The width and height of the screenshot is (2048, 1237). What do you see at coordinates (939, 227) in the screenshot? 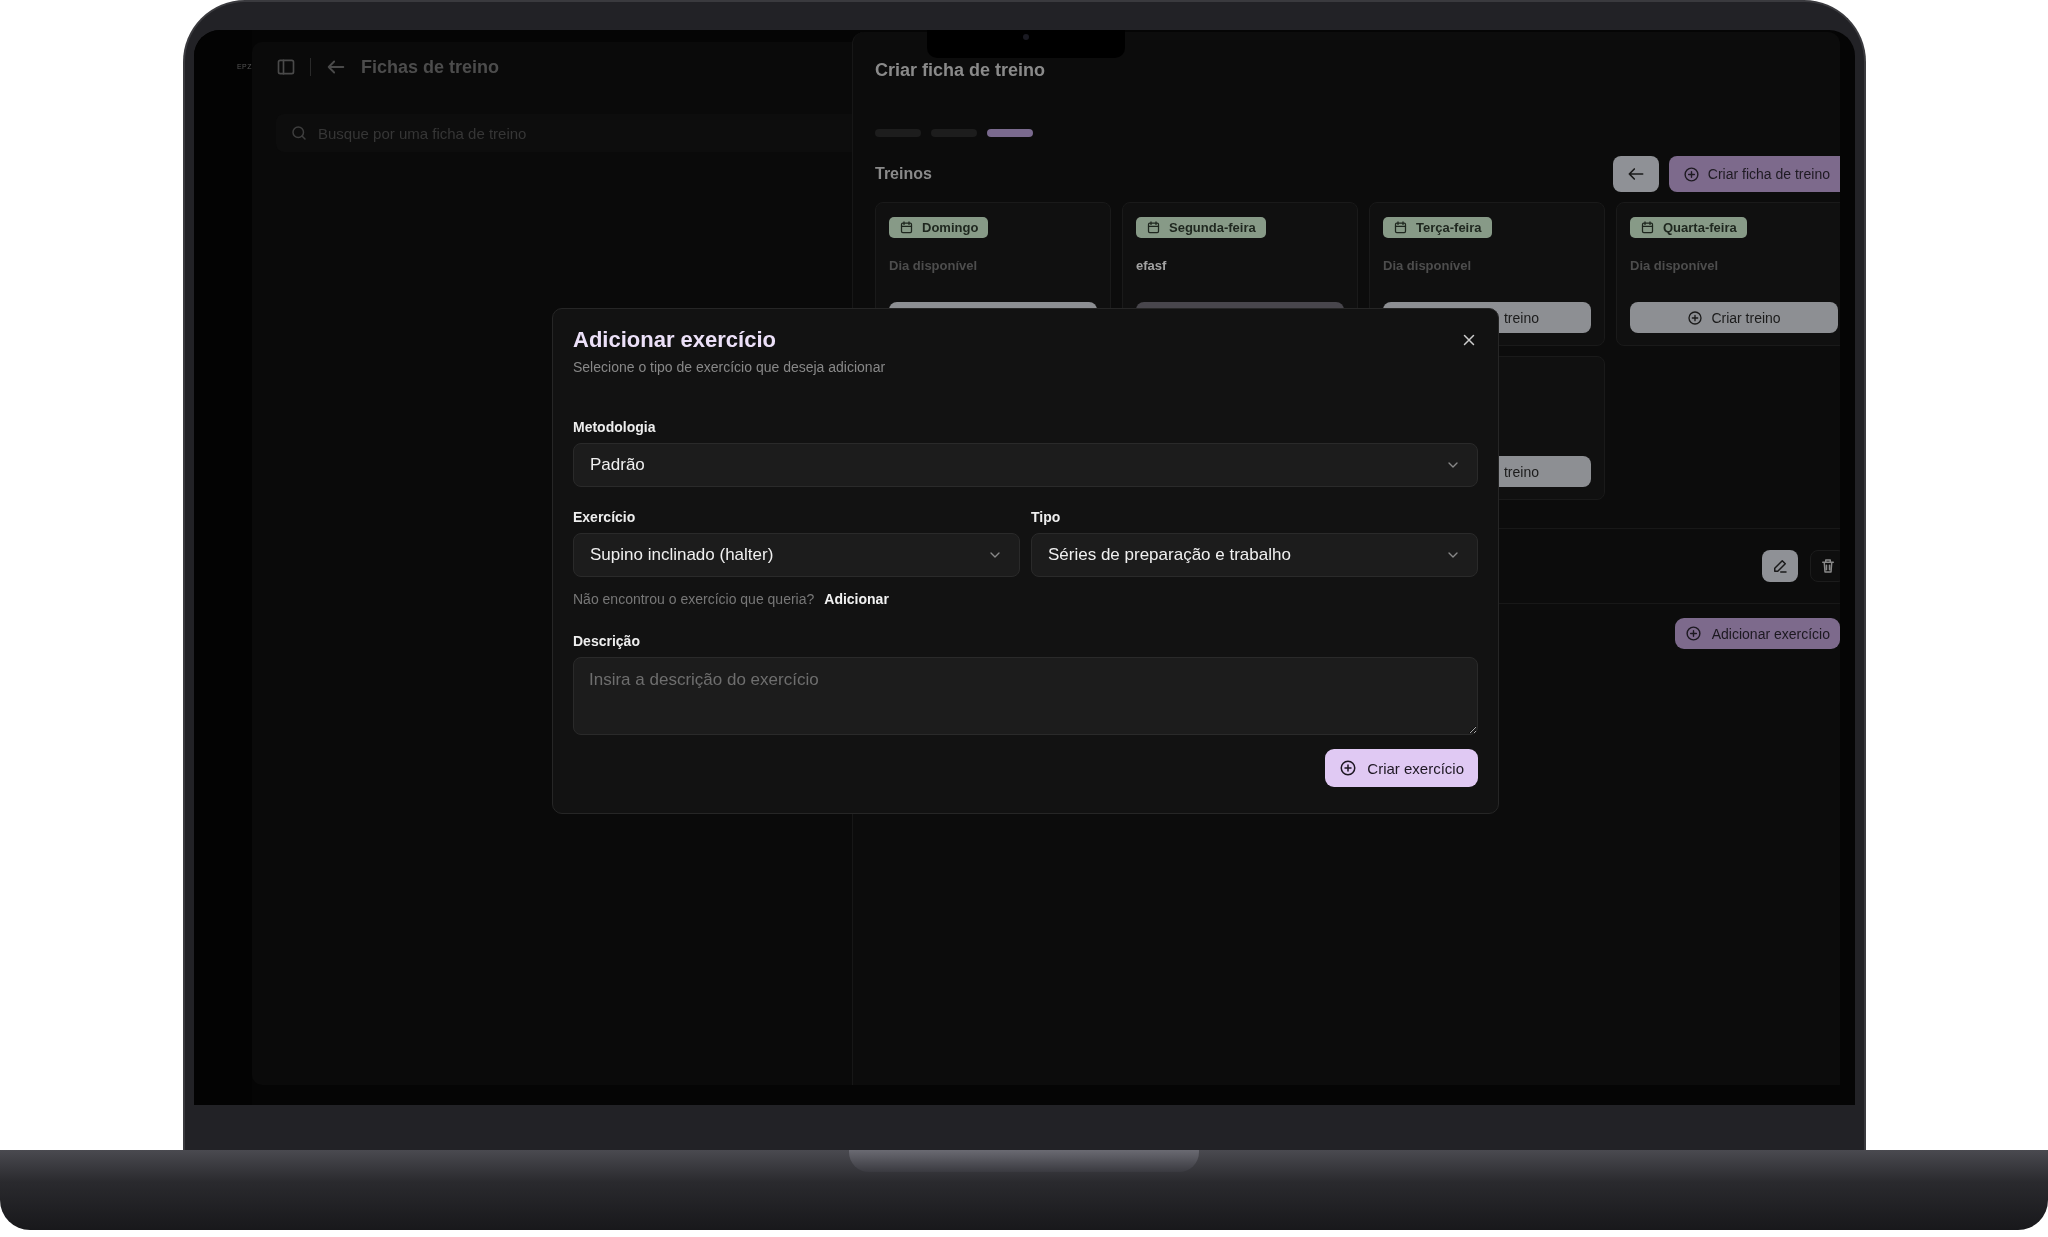
I see `day-tag: Domingo` at bounding box center [939, 227].